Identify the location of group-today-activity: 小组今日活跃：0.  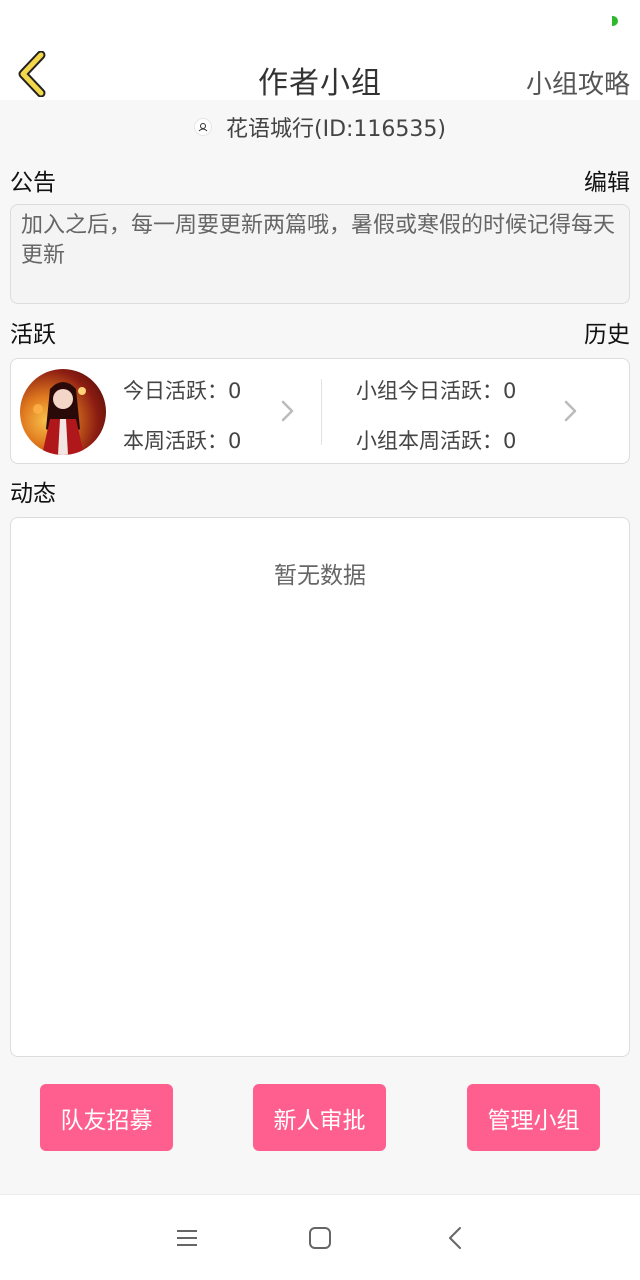
(436, 391).